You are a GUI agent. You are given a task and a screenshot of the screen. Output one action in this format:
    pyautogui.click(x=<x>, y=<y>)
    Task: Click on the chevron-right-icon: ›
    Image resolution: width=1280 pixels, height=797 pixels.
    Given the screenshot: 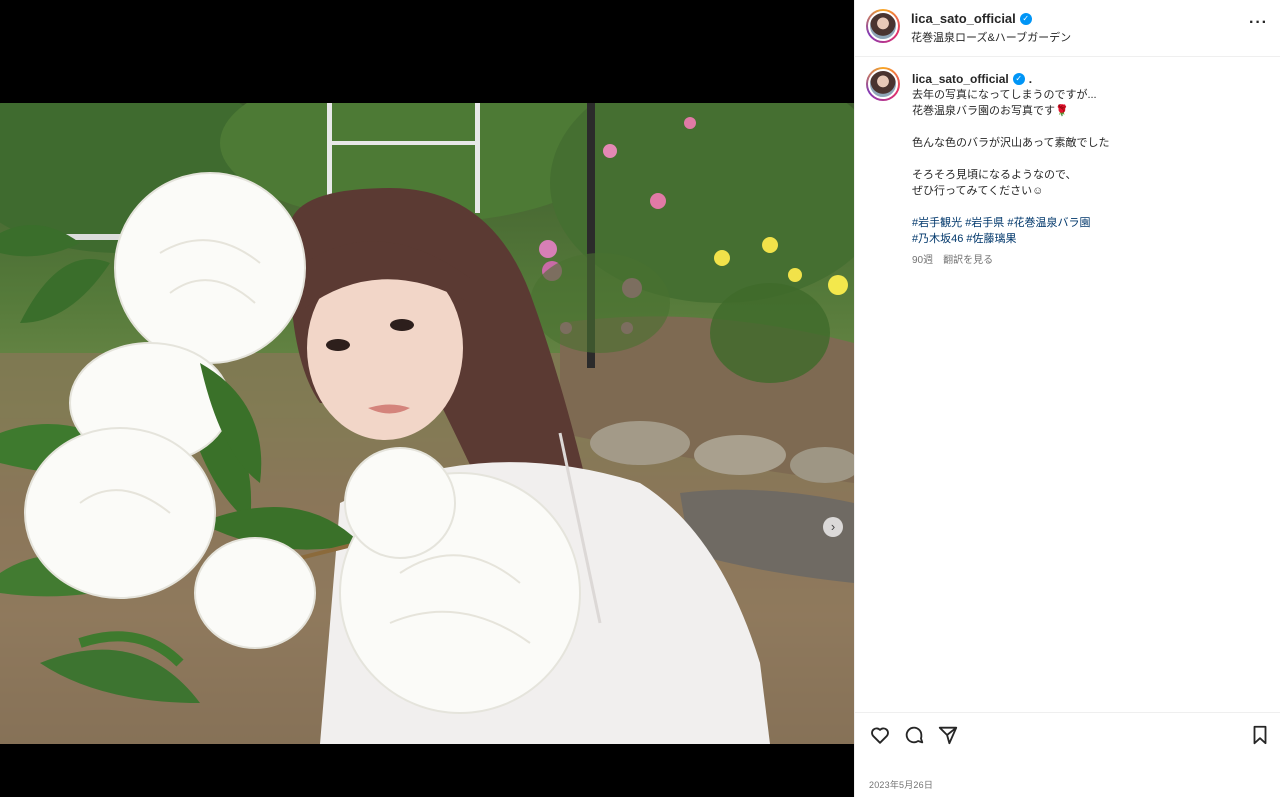 What is the action you would take?
    pyautogui.click(x=833, y=526)
    